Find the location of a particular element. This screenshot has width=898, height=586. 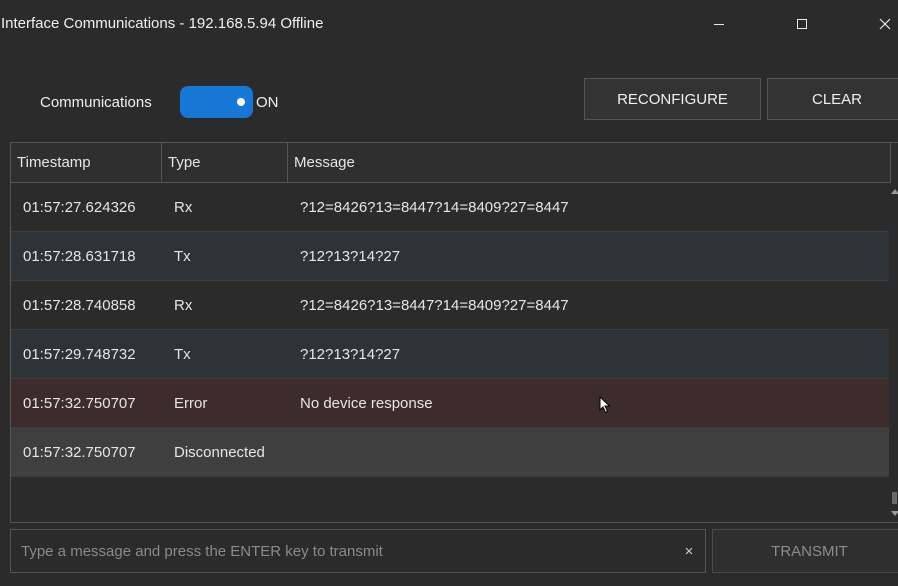

column-header-message: Message is located at coordinates (589, 162).